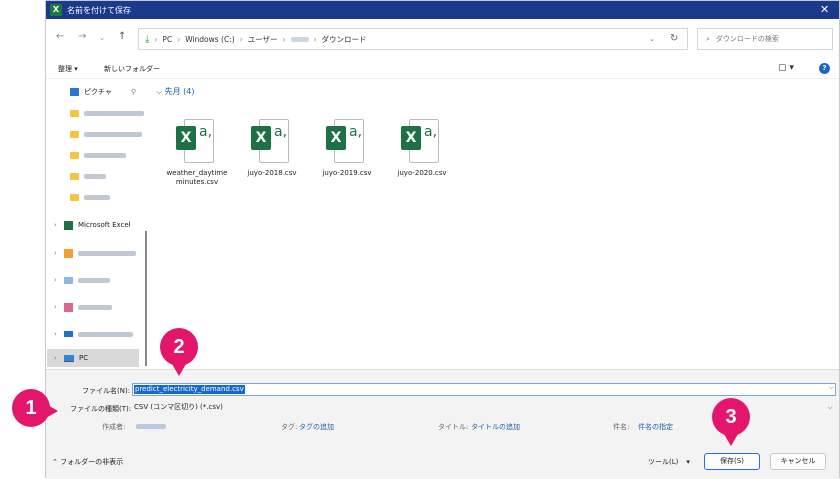 This screenshot has height=479, width=840. I want to click on sidebar-item-label: PC, so click(84, 358).